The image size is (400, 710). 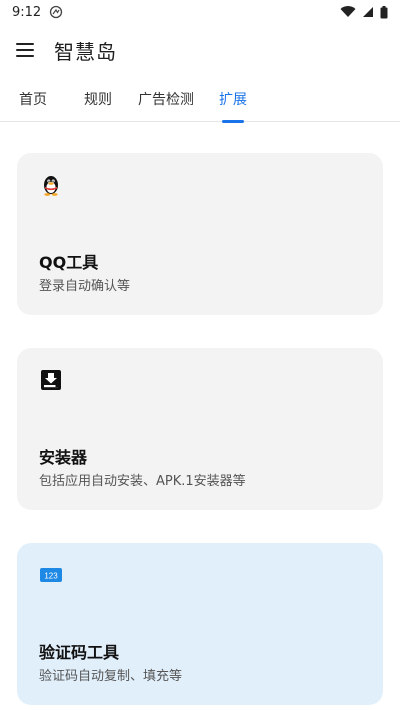 What do you see at coordinates (69, 262) in the screenshot?
I see `card-title: QQ工具` at bounding box center [69, 262].